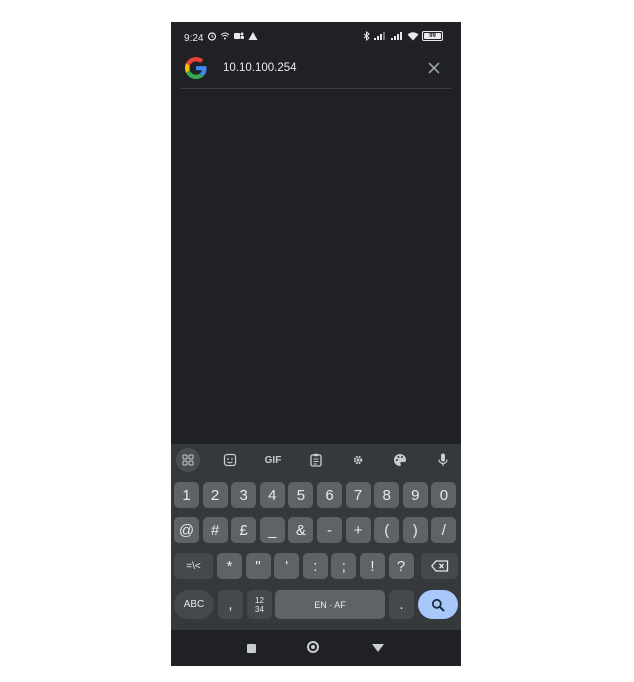 Image resolution: width=634 pixels, height=682 pixels. Describe the element at coordinates (212, 36) in the screenshot. I see `alarm-icon` at that location.